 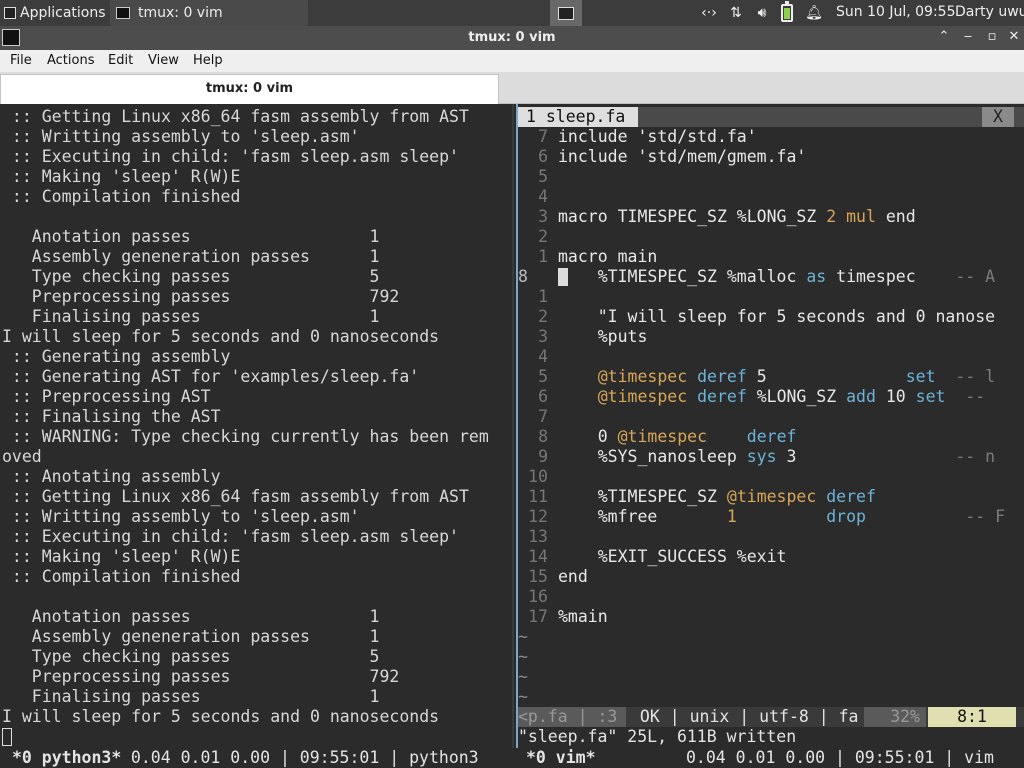 What do you see at coordinates (771, 597) in the screenshot?
I see `vim-code-line: 16` at bounding box center [771, 597].